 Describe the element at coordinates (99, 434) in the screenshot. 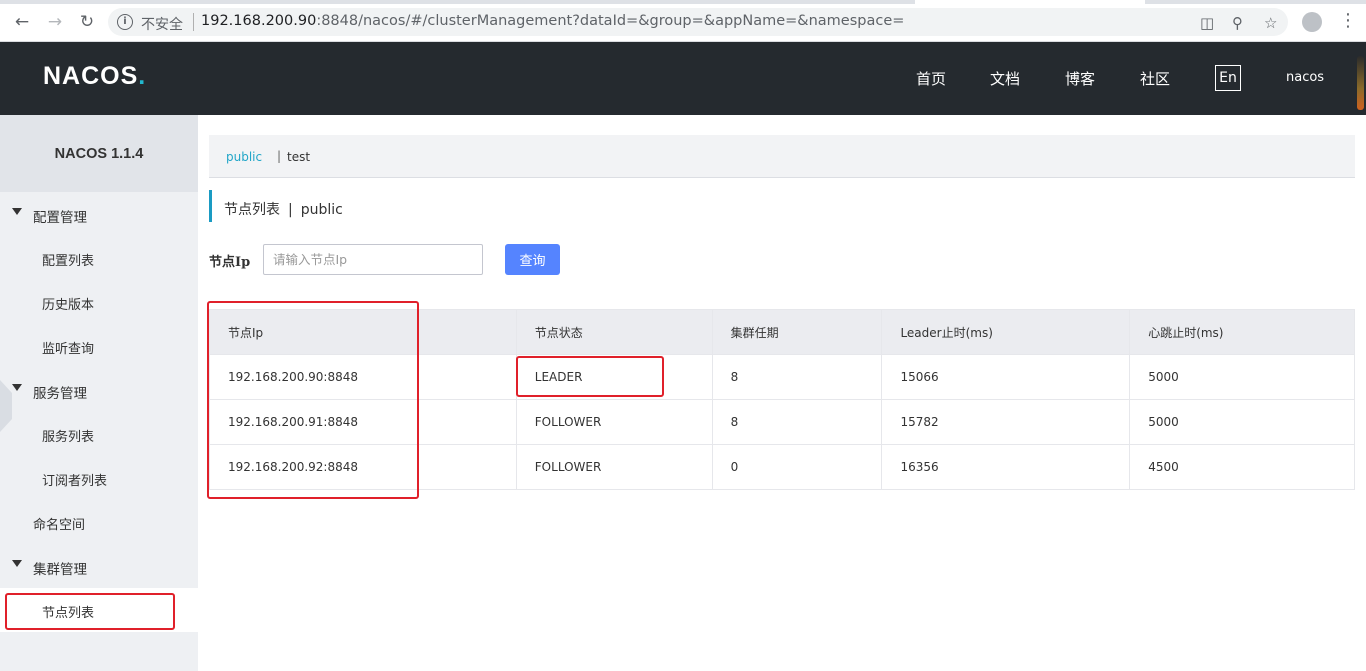

I see `sidebar-item-service-list: 服务列表` at that location.